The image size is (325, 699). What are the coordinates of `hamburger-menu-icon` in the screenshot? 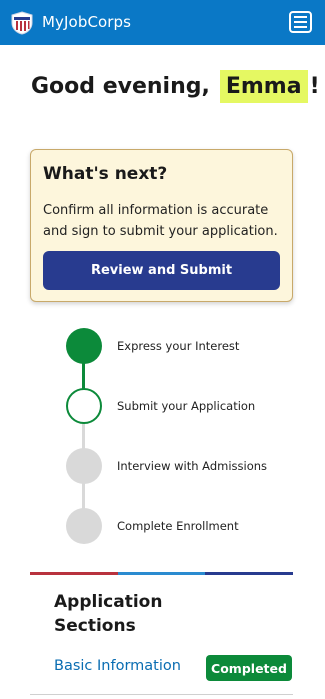 It's located at (300, 22).